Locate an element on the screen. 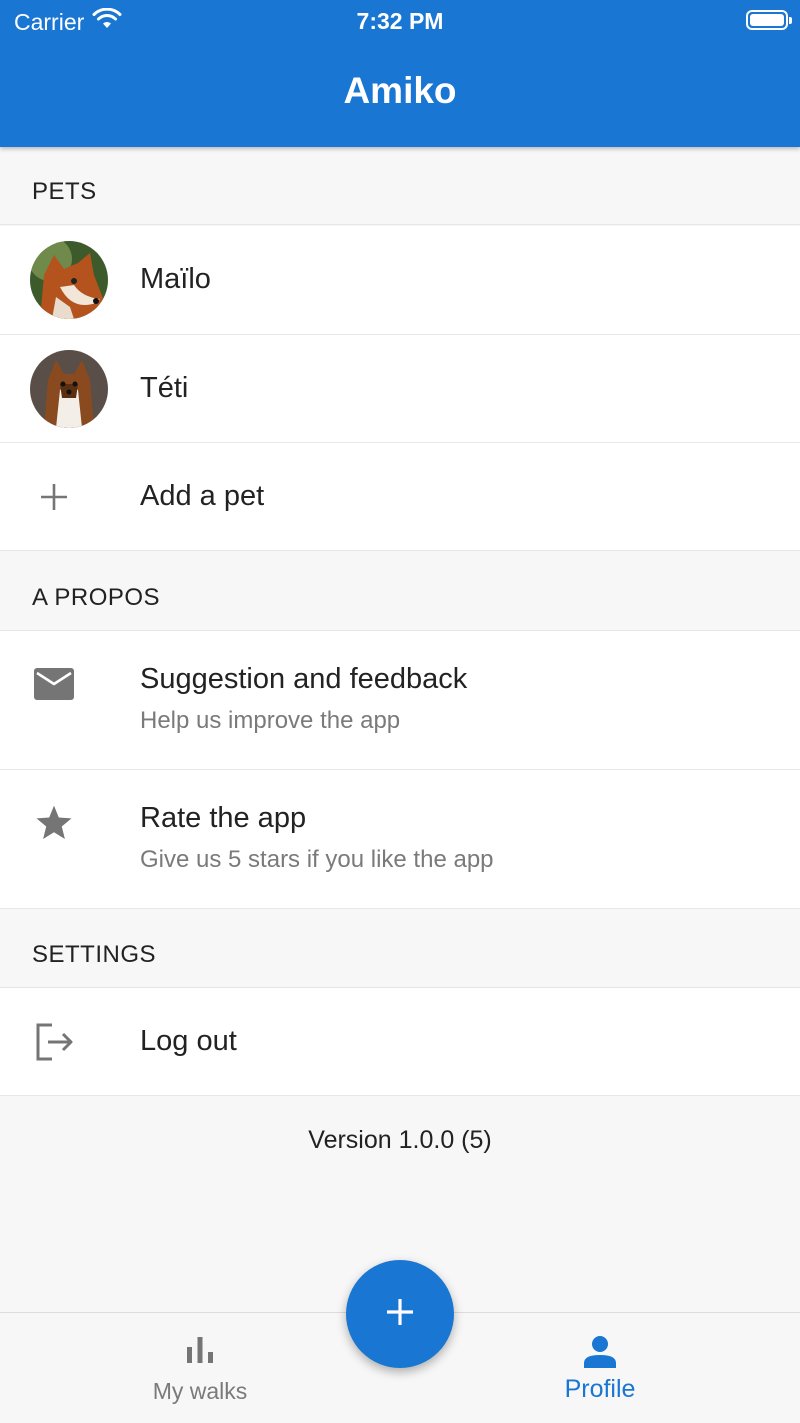 The width and height of the screenshot is (800, 1423). nav-label: Profile is located at coordinates (600, 1389).